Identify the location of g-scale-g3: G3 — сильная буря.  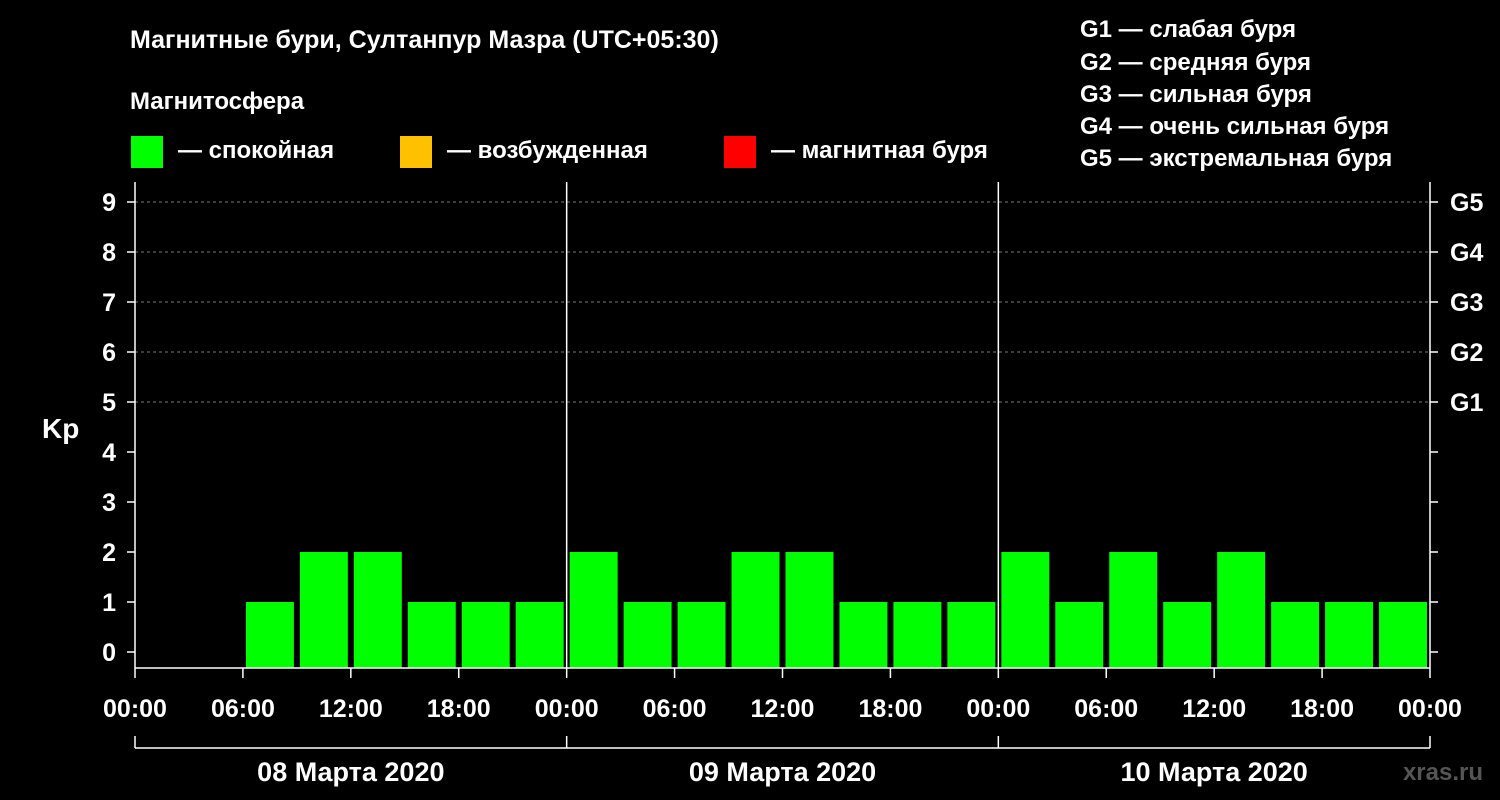
(1196, 94).